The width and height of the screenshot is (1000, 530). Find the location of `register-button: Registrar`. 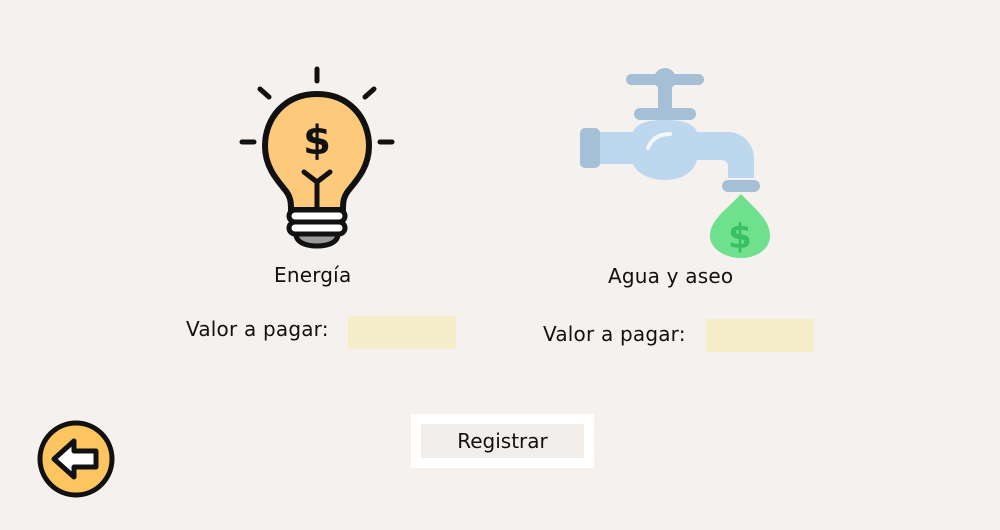

register-button: Registrar is located at coordinates (502, 441).